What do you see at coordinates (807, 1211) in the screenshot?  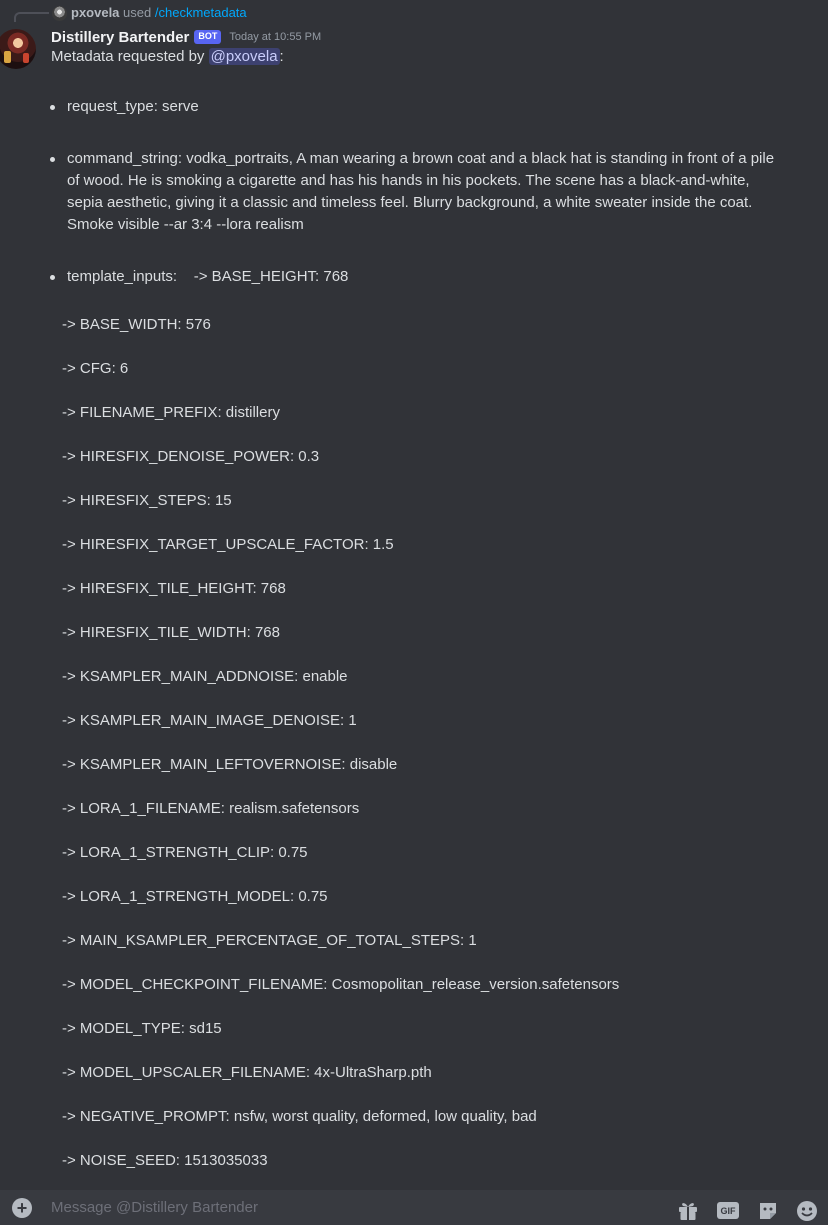 I see `emoji-icon` at bounding box center [807, 1211].